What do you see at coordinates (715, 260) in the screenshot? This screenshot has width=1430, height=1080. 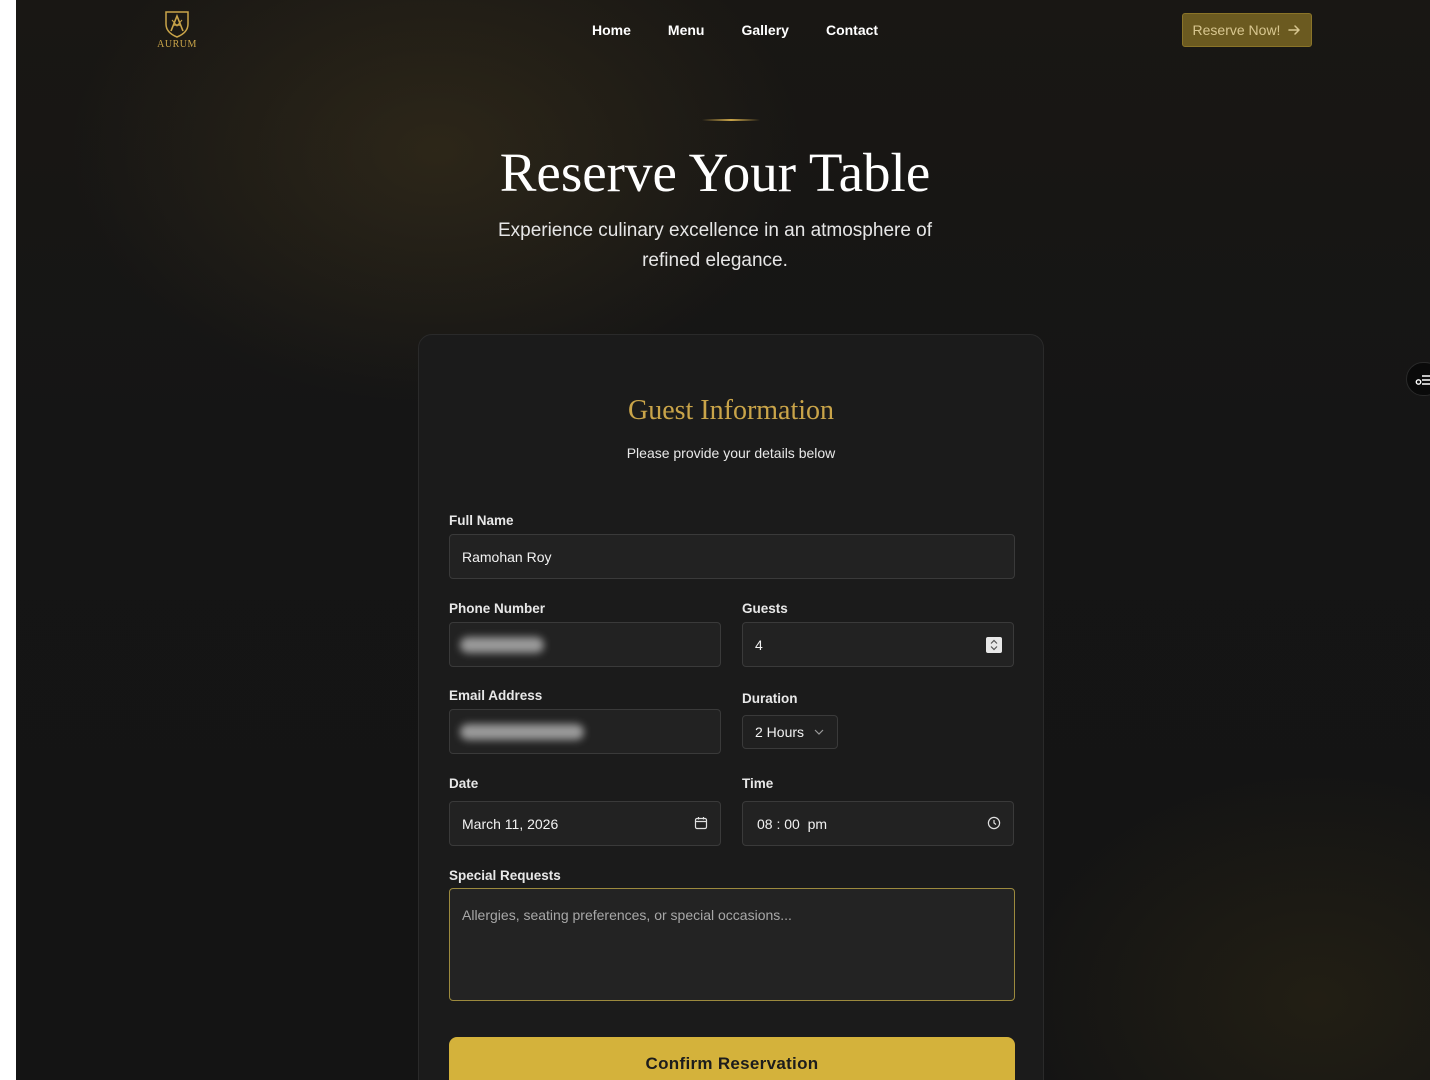 I see `hero-subtitle-line2: refined elegance.` at bounding box center [715, 260].